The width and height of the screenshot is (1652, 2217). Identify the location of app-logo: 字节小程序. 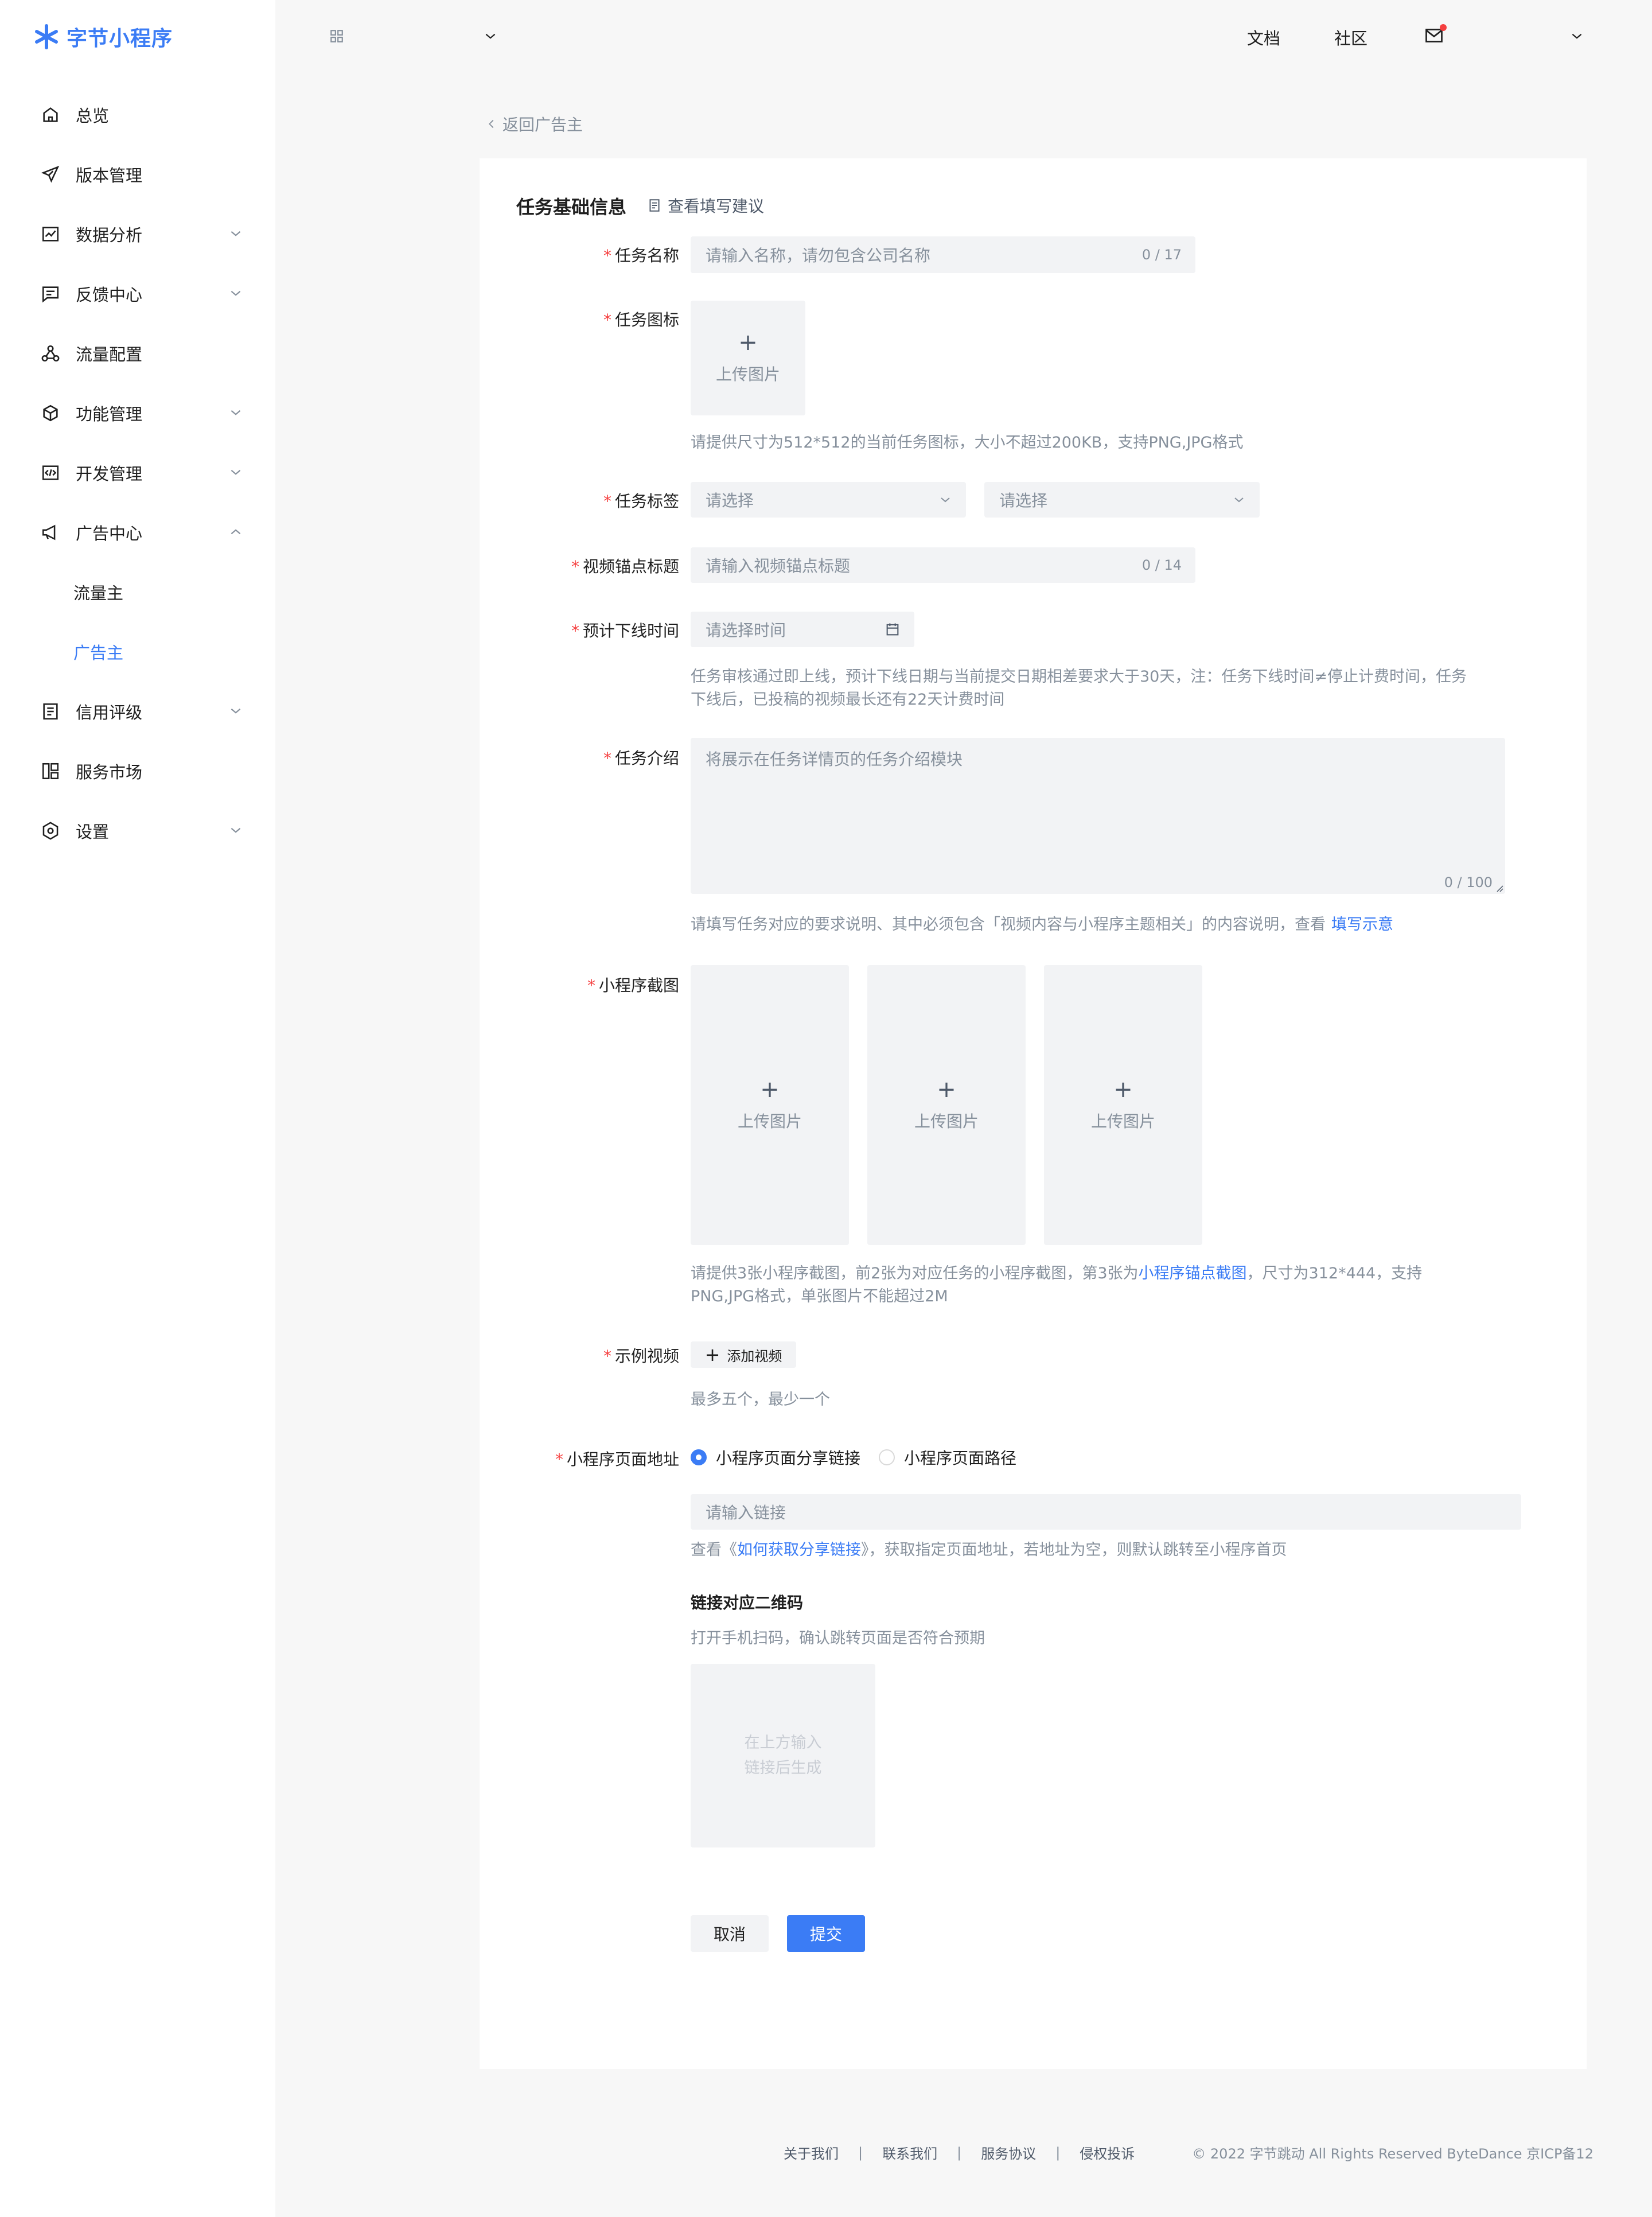
(102, 37).